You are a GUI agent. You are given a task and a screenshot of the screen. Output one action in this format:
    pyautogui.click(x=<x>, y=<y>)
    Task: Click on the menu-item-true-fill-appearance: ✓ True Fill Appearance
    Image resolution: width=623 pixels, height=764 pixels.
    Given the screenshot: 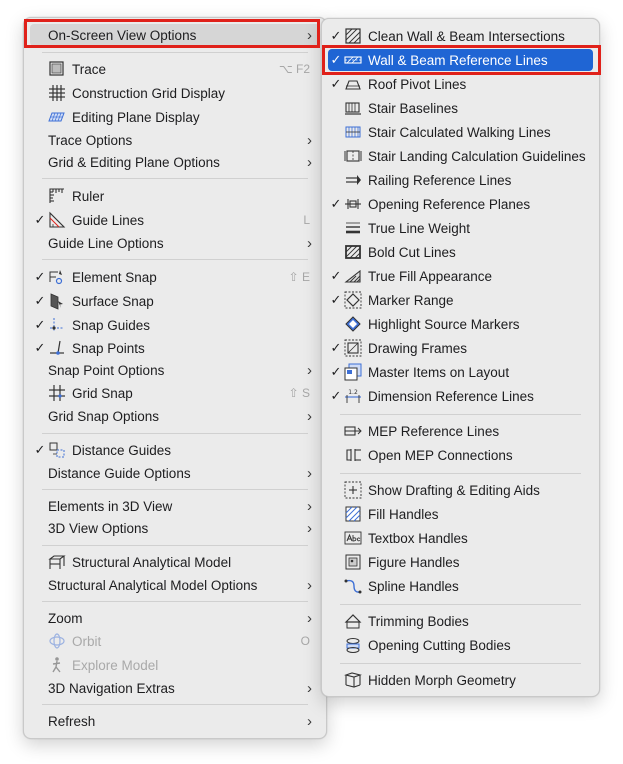 What is the action you would take?
    pyautogui.click(x=460, y=276)
    